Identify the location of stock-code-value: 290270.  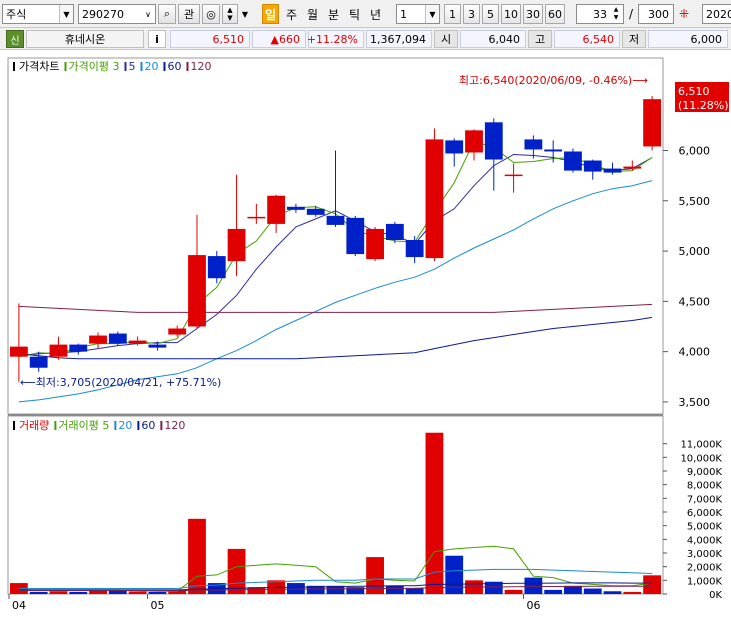
(103, 14).